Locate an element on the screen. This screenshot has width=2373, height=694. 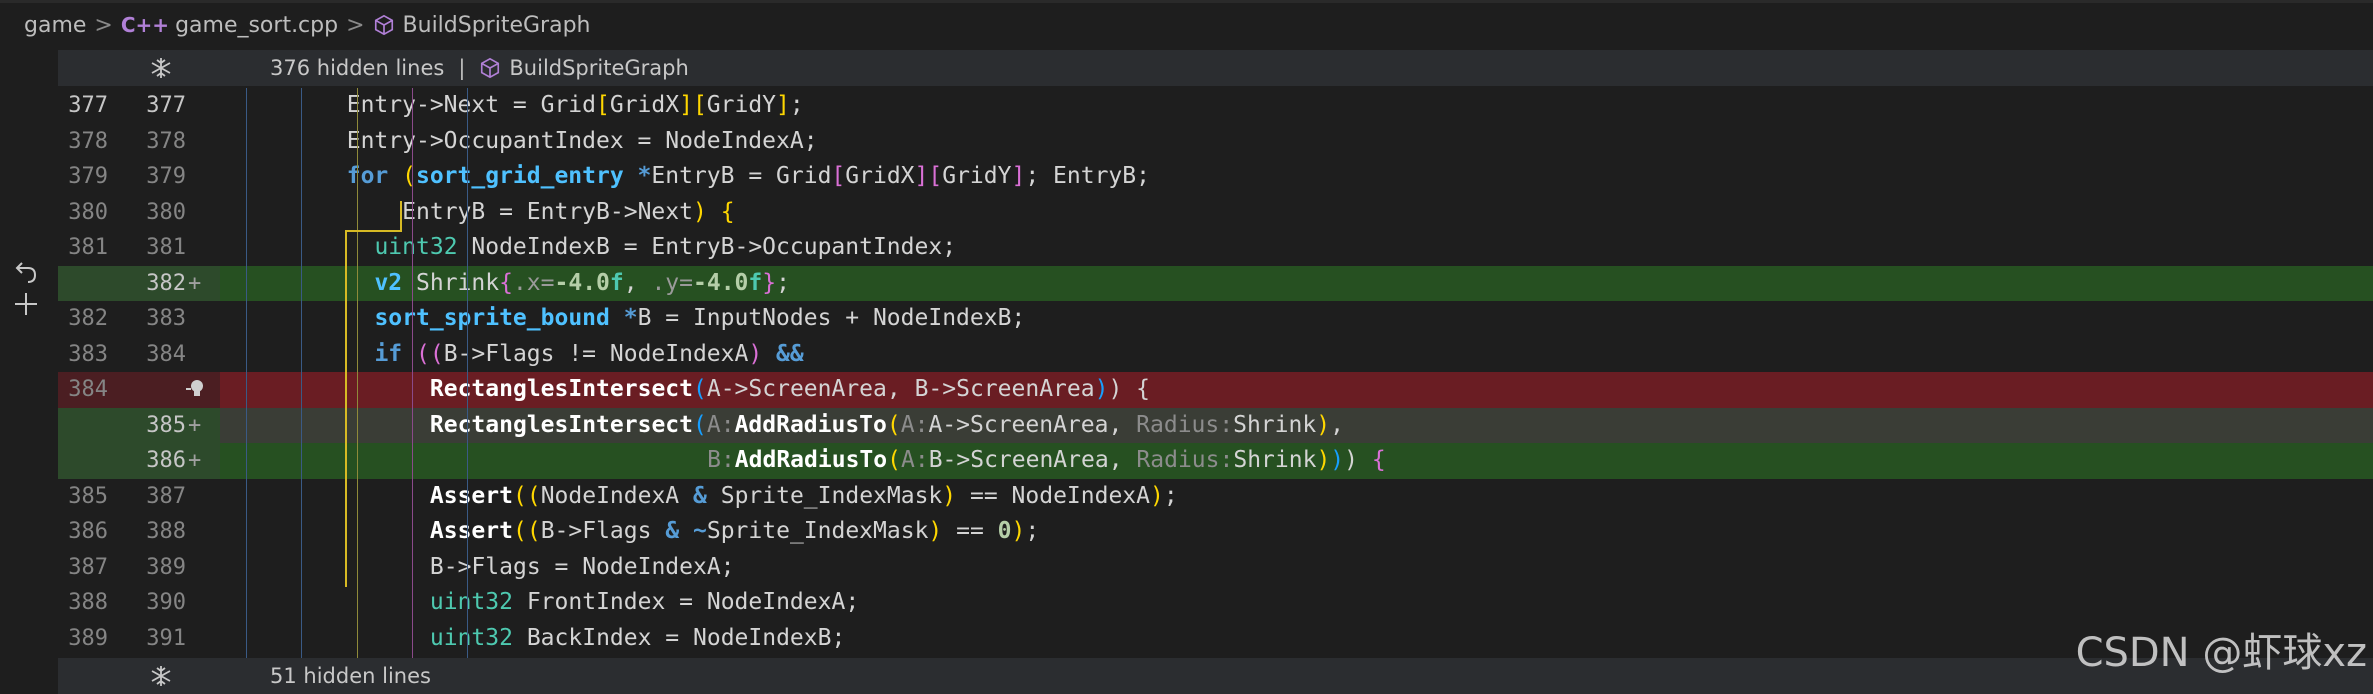
diff-line: 389 391 uint32 BackIndex = NodeIndexB; is located at coordinates (1215, 639).